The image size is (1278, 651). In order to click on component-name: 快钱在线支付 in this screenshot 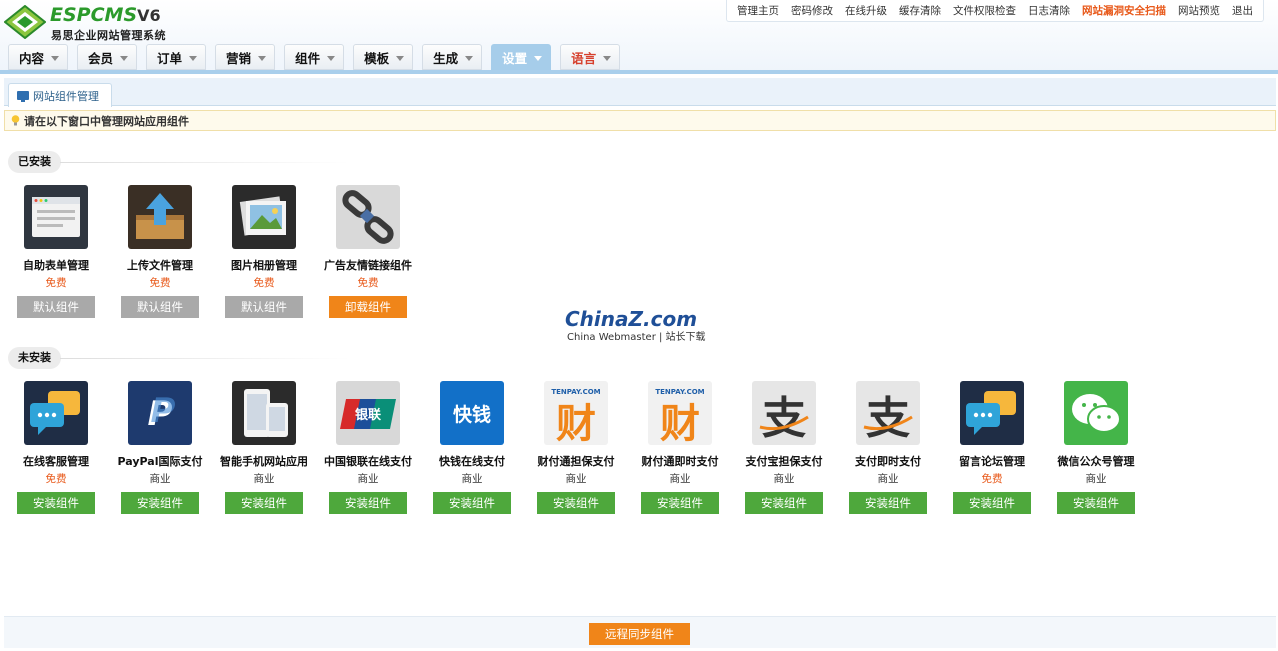, I will do `click(472, 461)`.